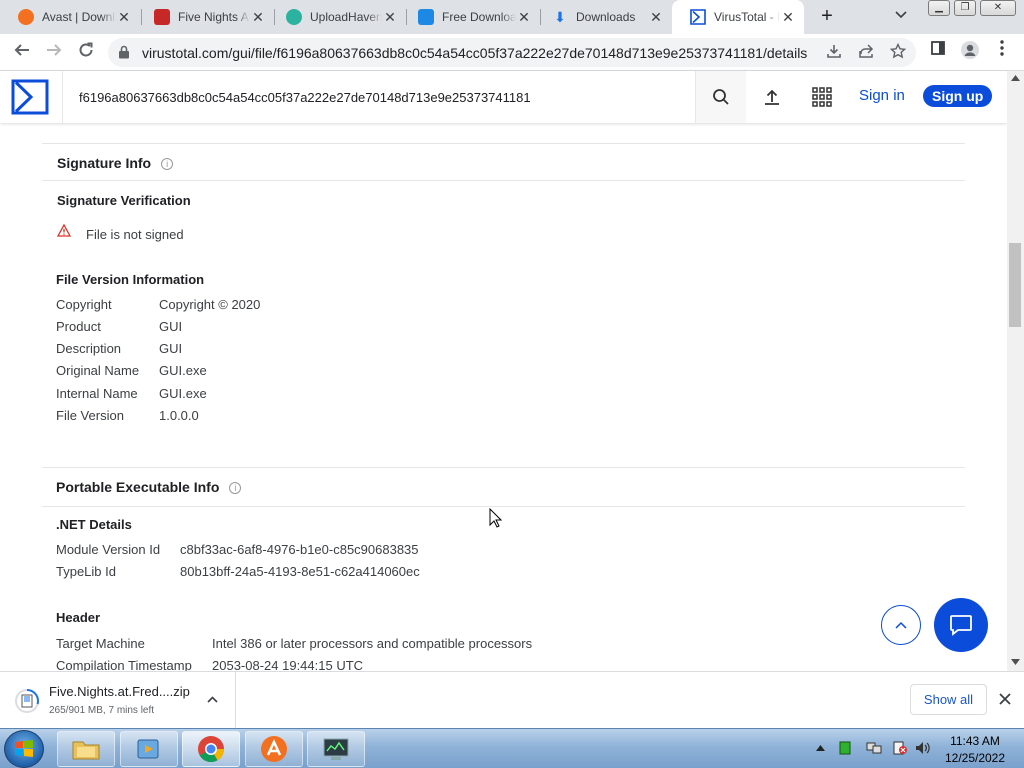  What do you see at coordinates (560, 17) in the screenshot?
I see `download-icon: ⬇` at bounding box center [560, 17].